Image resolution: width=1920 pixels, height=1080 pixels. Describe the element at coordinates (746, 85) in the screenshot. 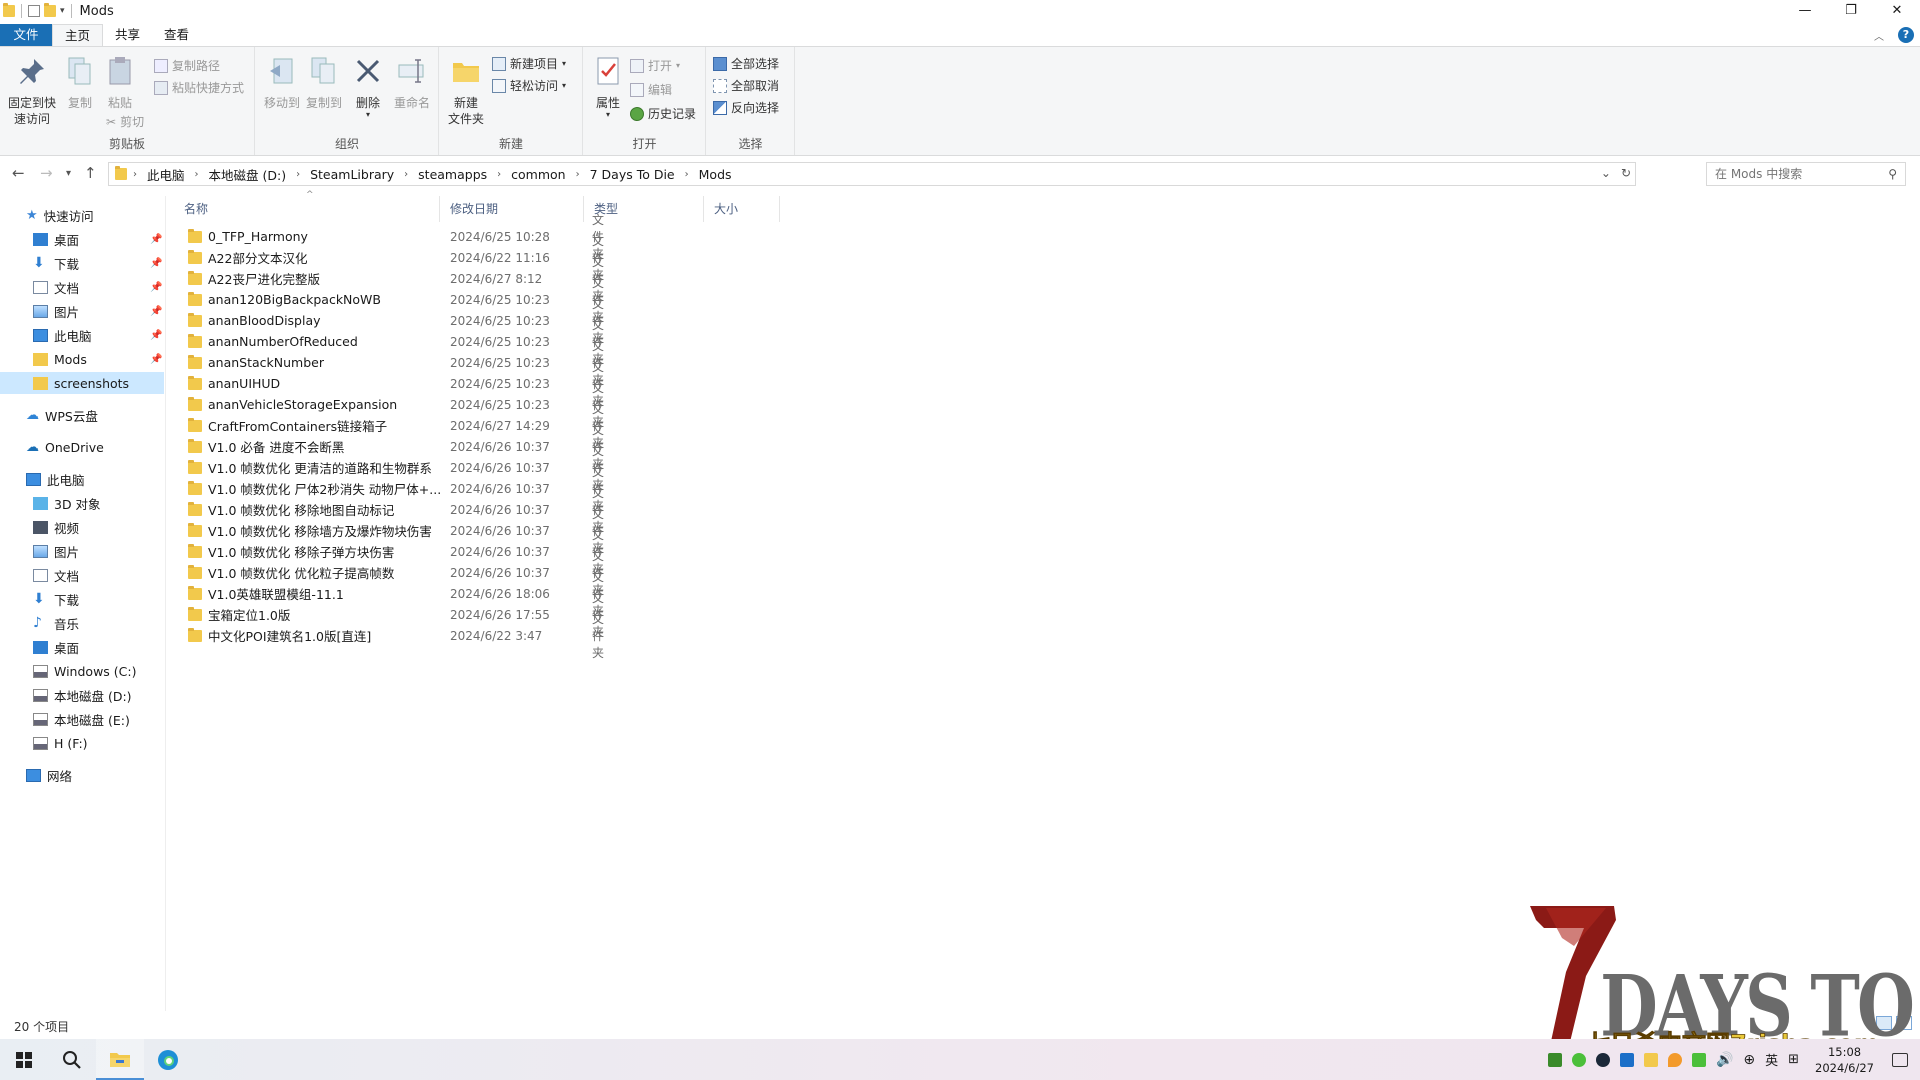

I see `select-none-button: 全部取消` at that location.